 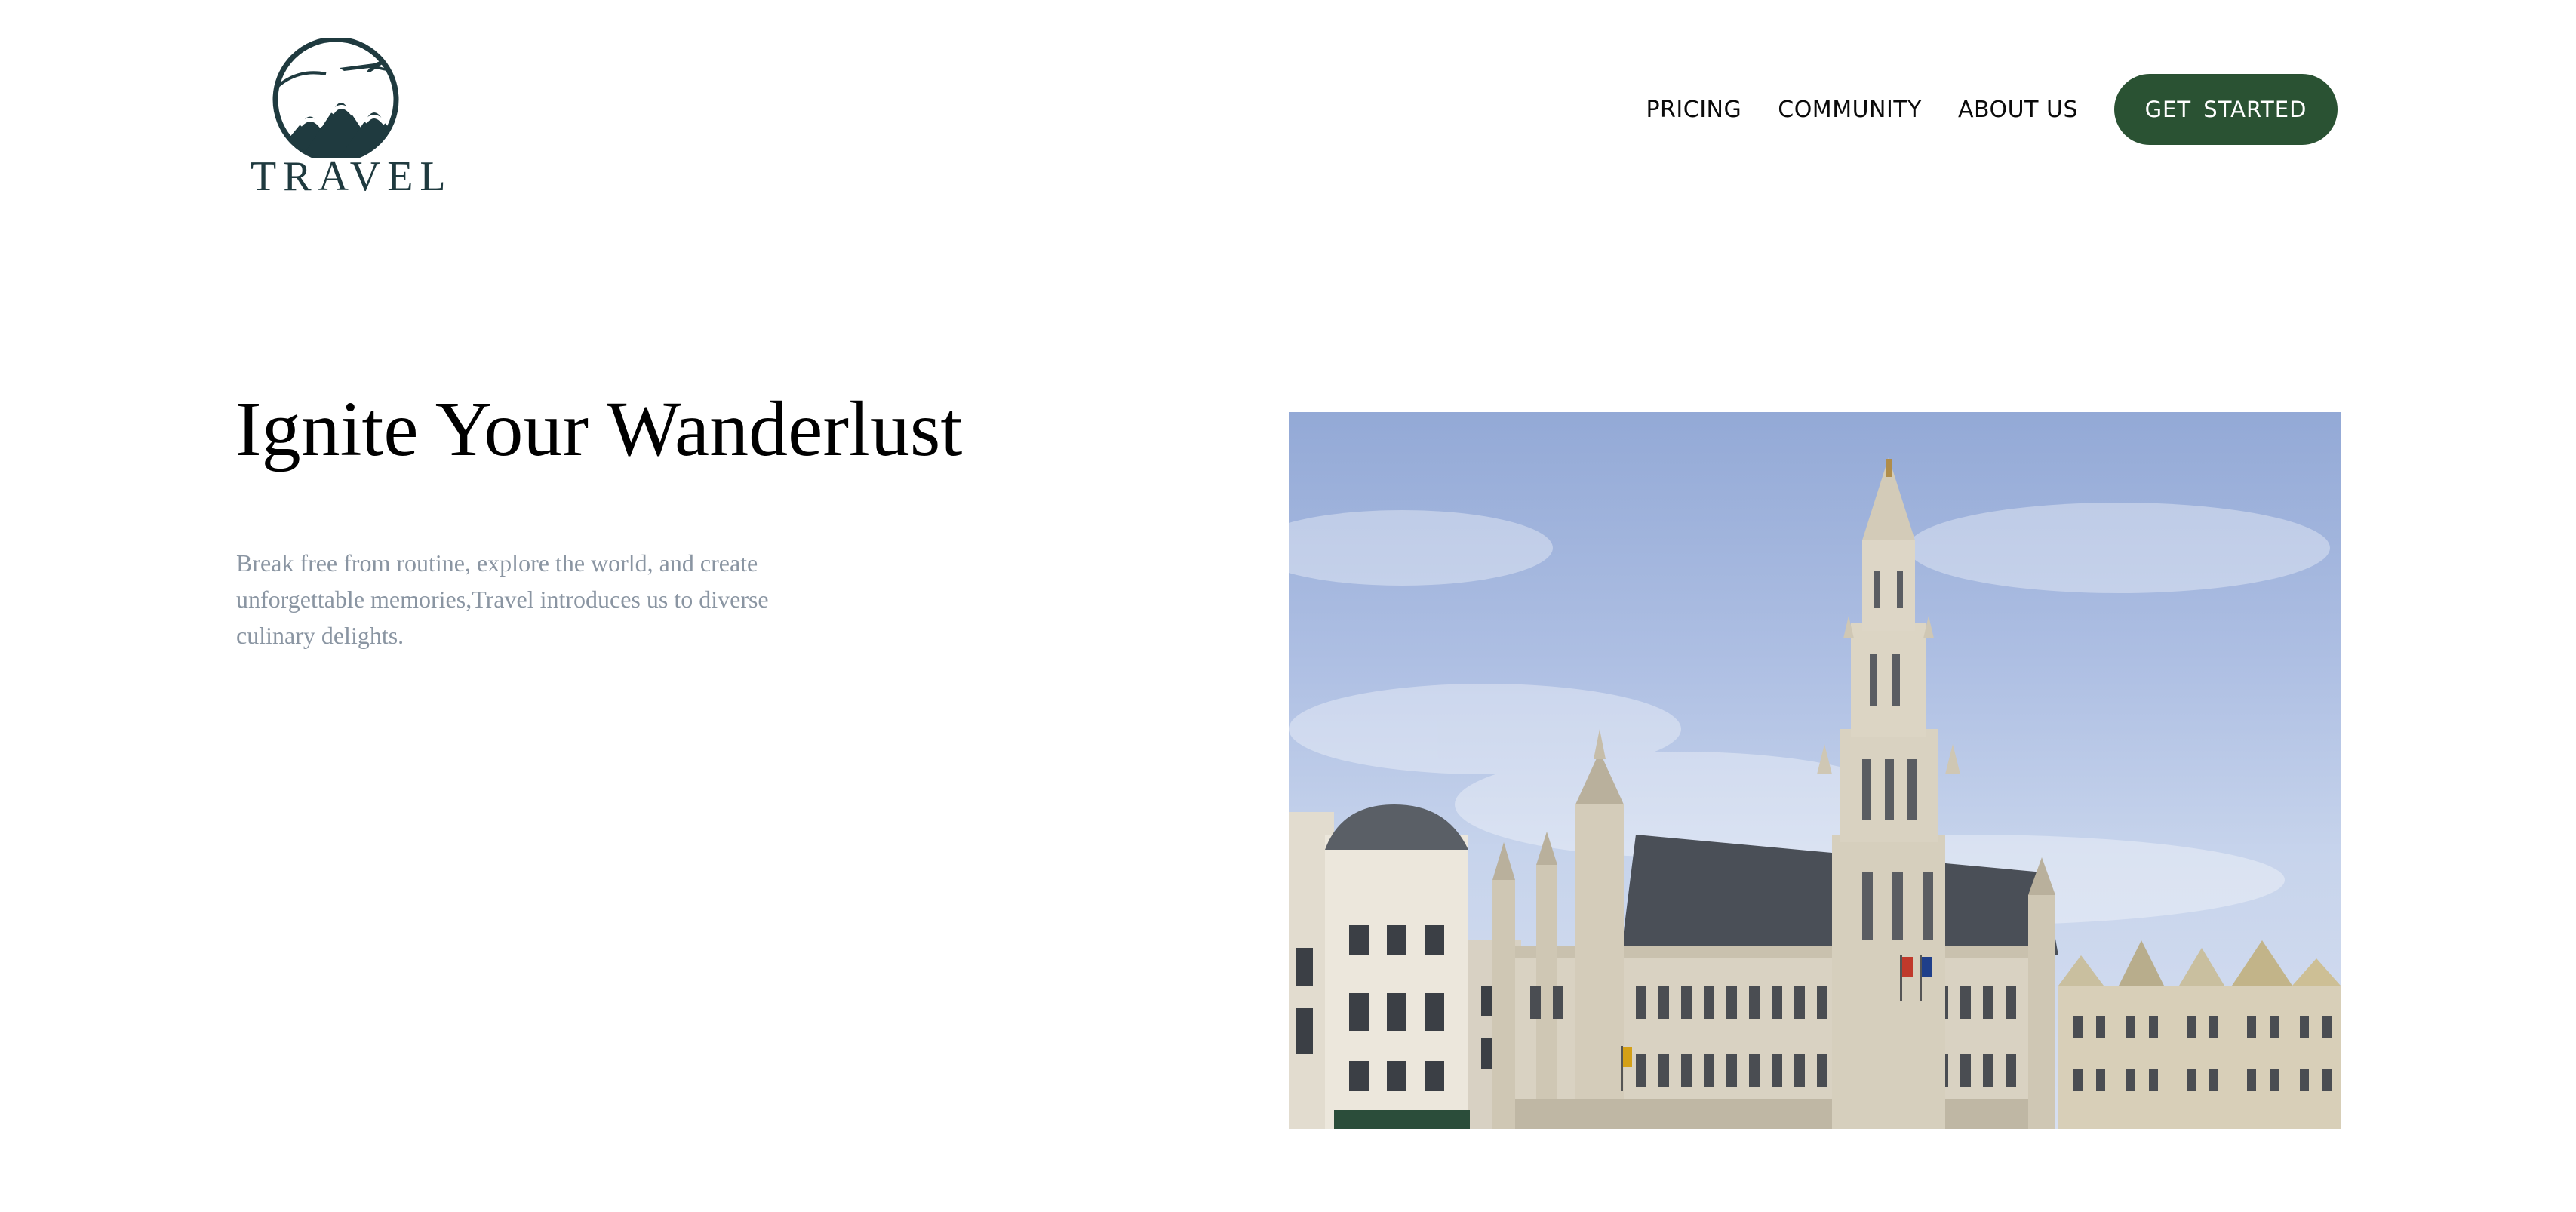 I want to click on main-nav: PRICING COMMUNITY ABOUT US GET STARTED, so click(x=1992, y=109).